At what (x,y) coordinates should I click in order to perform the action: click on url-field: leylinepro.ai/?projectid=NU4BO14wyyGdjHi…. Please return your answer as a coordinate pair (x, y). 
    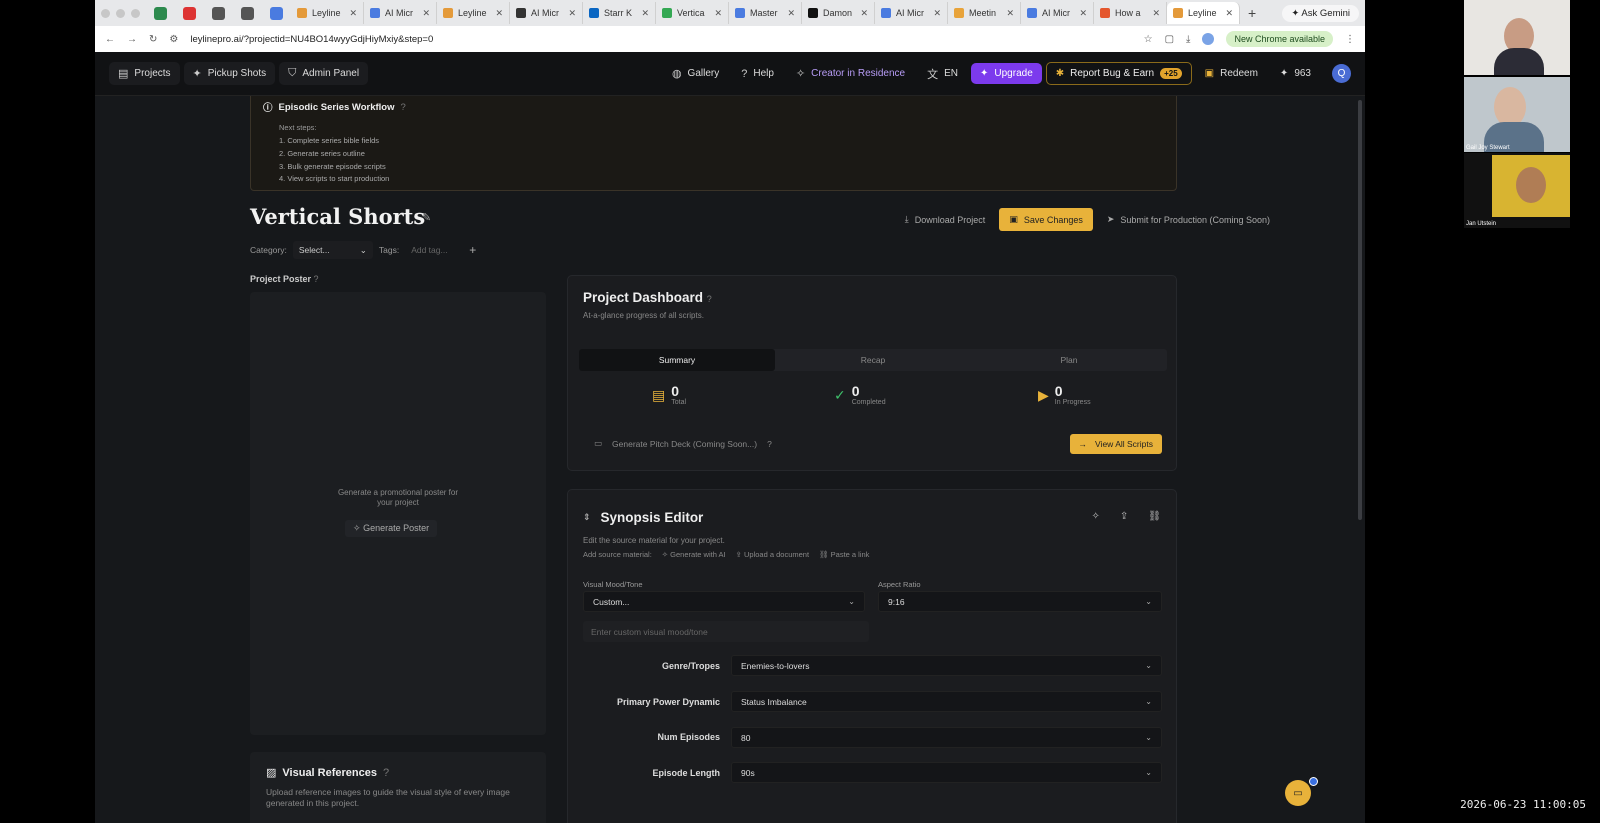
    Looking at the image, I should click on (660, 39).